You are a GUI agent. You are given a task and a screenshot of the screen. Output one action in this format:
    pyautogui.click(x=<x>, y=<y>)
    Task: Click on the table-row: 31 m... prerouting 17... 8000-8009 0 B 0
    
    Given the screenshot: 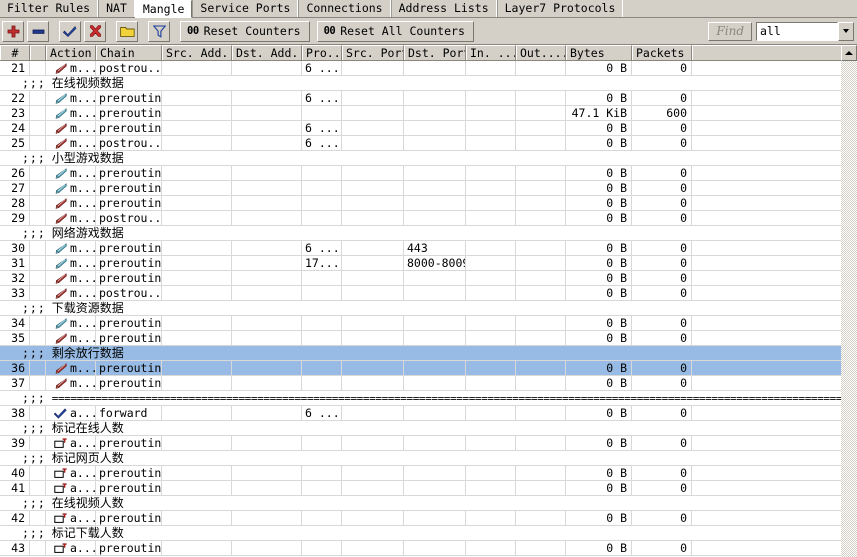 What is the action you would take?
    pyautogui.click(x=428, y=263)
    